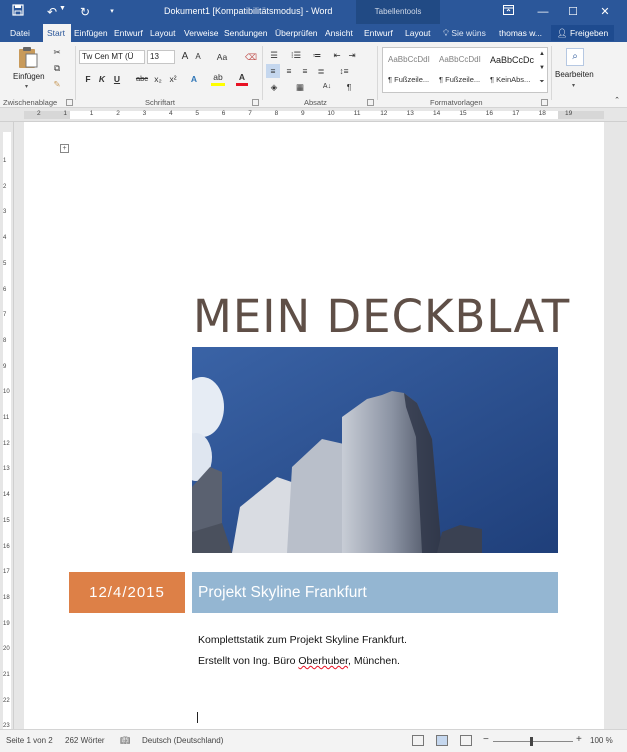 This screenshot has width=627, height=752. What do you see at coordinates (601, 740) in the screenshot?
I see `zoom-level: 100 %` at bounding box center [601, 740].